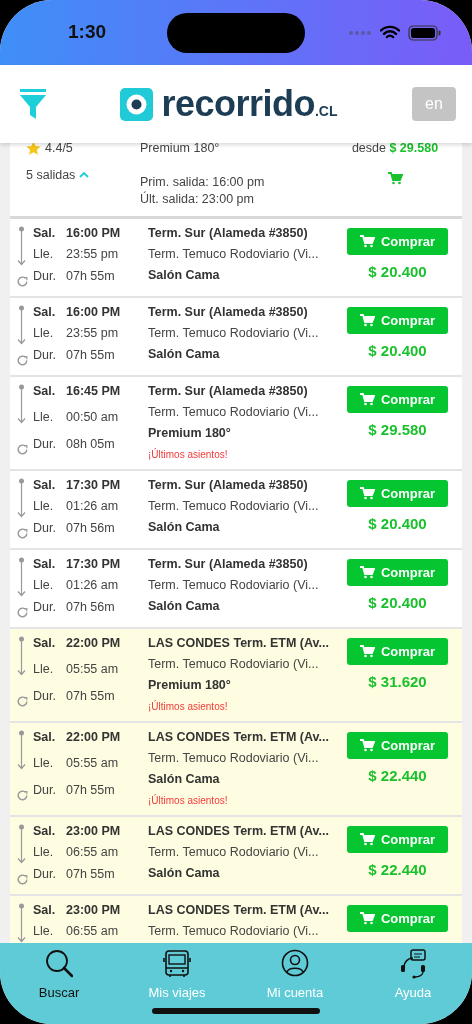  What do you see at coordinates (295, 964) in the screenshot?
I see `account-icon` at bounding box center [295, 964].